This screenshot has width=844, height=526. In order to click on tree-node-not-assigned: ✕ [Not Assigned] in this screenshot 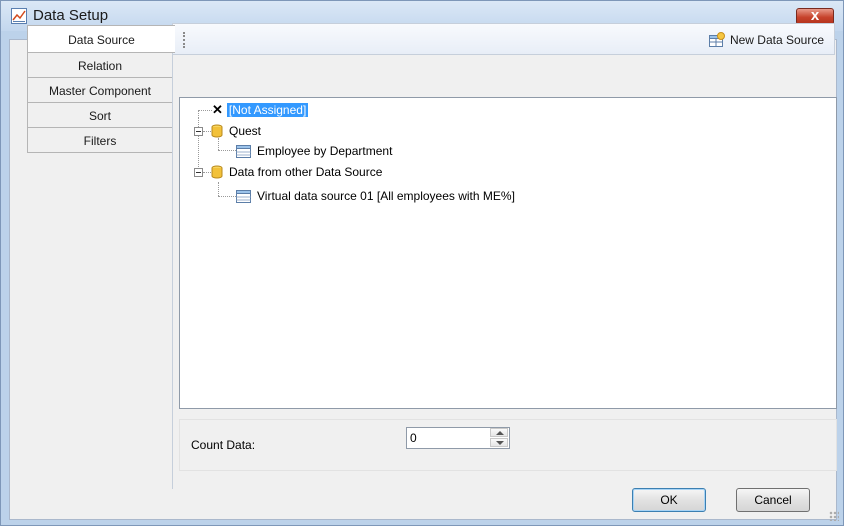, I will do `click(260, 110)`.